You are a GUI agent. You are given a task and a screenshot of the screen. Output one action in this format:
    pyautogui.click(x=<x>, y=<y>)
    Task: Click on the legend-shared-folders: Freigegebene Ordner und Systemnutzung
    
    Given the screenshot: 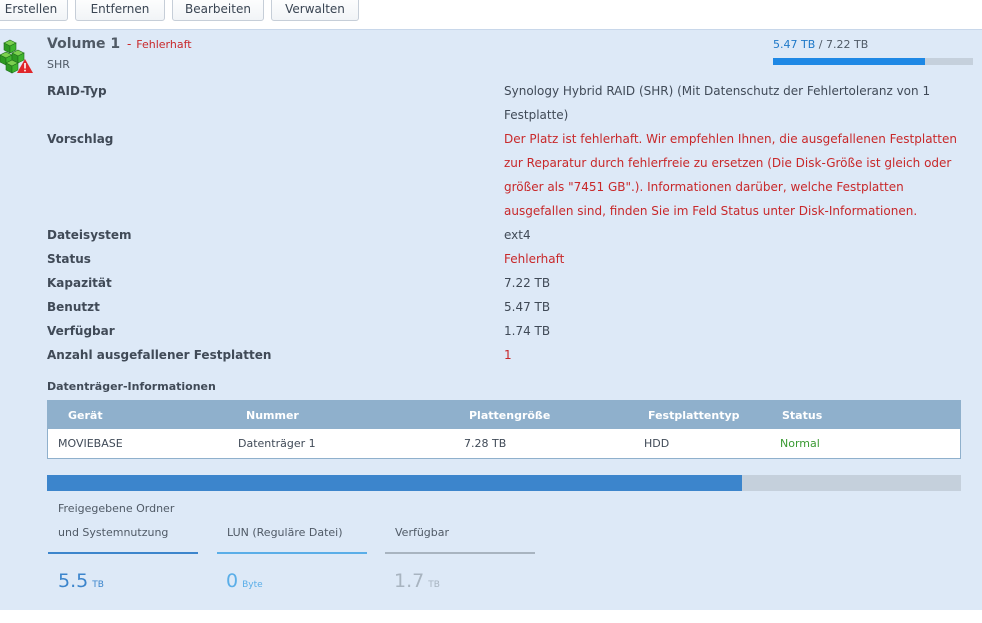 What is the action you would take?
    pyautogui.click(x=123, y=526)
    